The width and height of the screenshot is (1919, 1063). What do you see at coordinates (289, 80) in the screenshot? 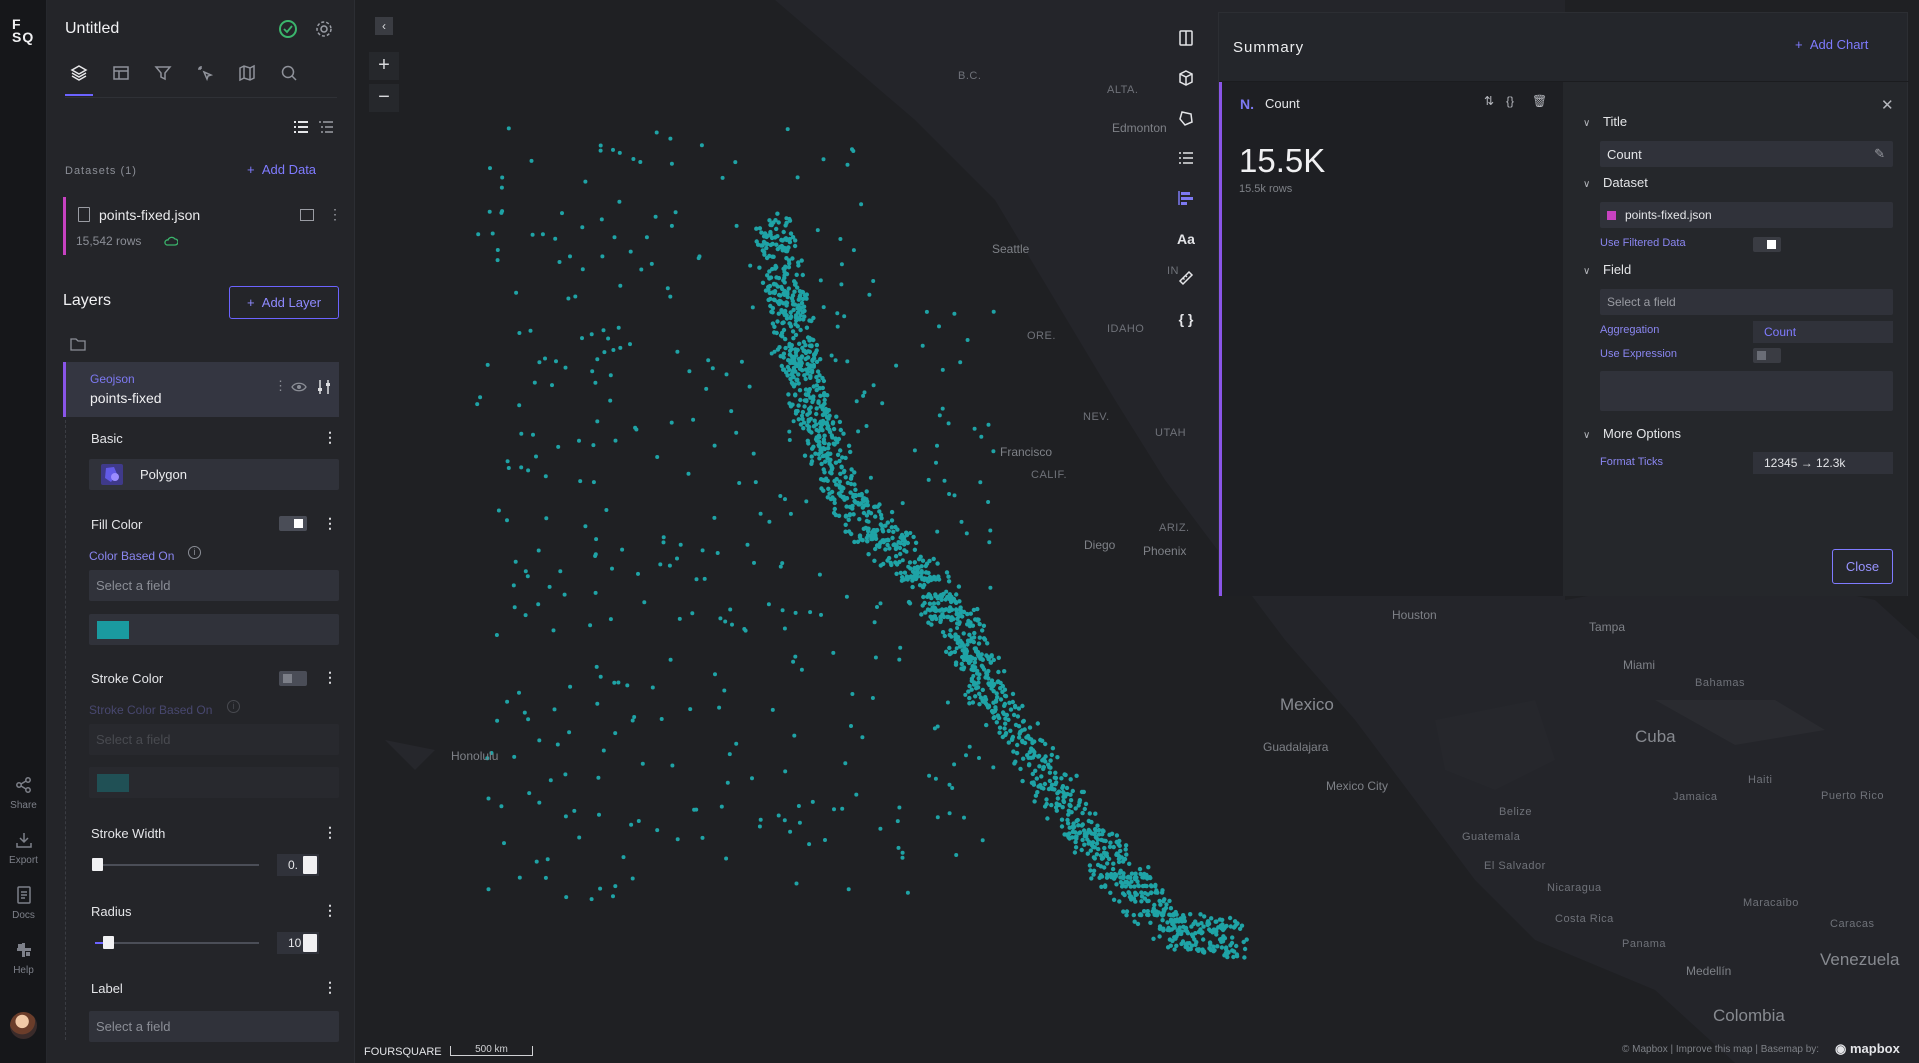
I see `tab-search` at bounding box center [289, 80].